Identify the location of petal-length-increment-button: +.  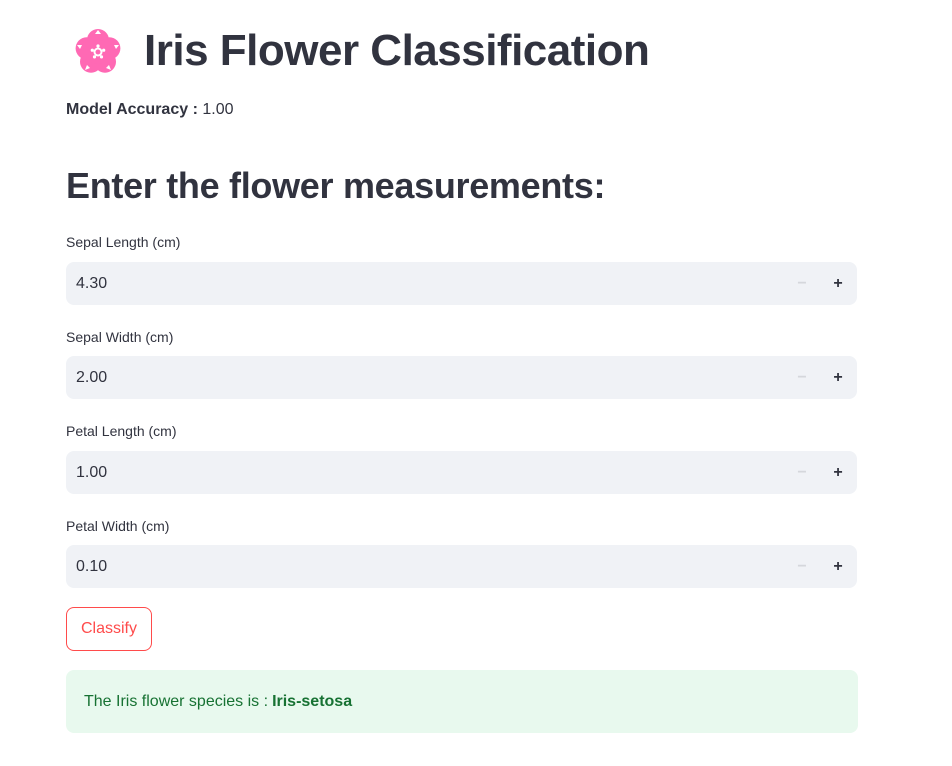
(838, 472).